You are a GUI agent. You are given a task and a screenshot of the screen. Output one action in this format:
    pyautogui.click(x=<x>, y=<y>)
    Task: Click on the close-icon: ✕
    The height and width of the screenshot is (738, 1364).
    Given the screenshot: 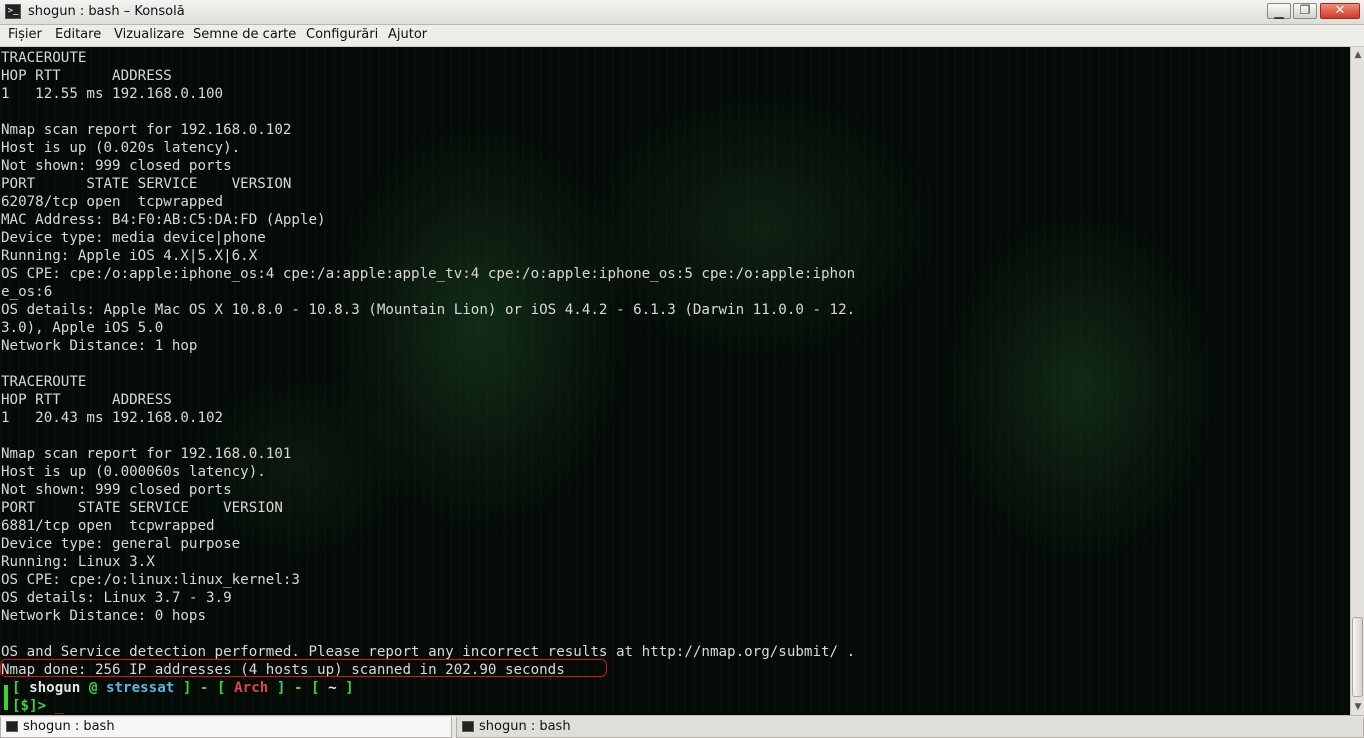 What is the action you would take?
    pyautogui.click(x=1340, y=10)
    